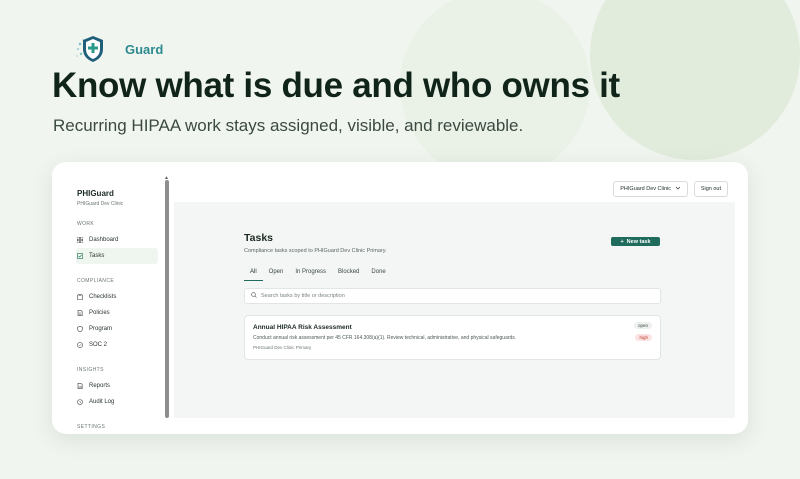 Image resolution: width=800 pixels, height=479 pixels. Describe the element at coordinates (99, 313) in the screenshot. I see `sidebar-item-label: Policies` at that location.